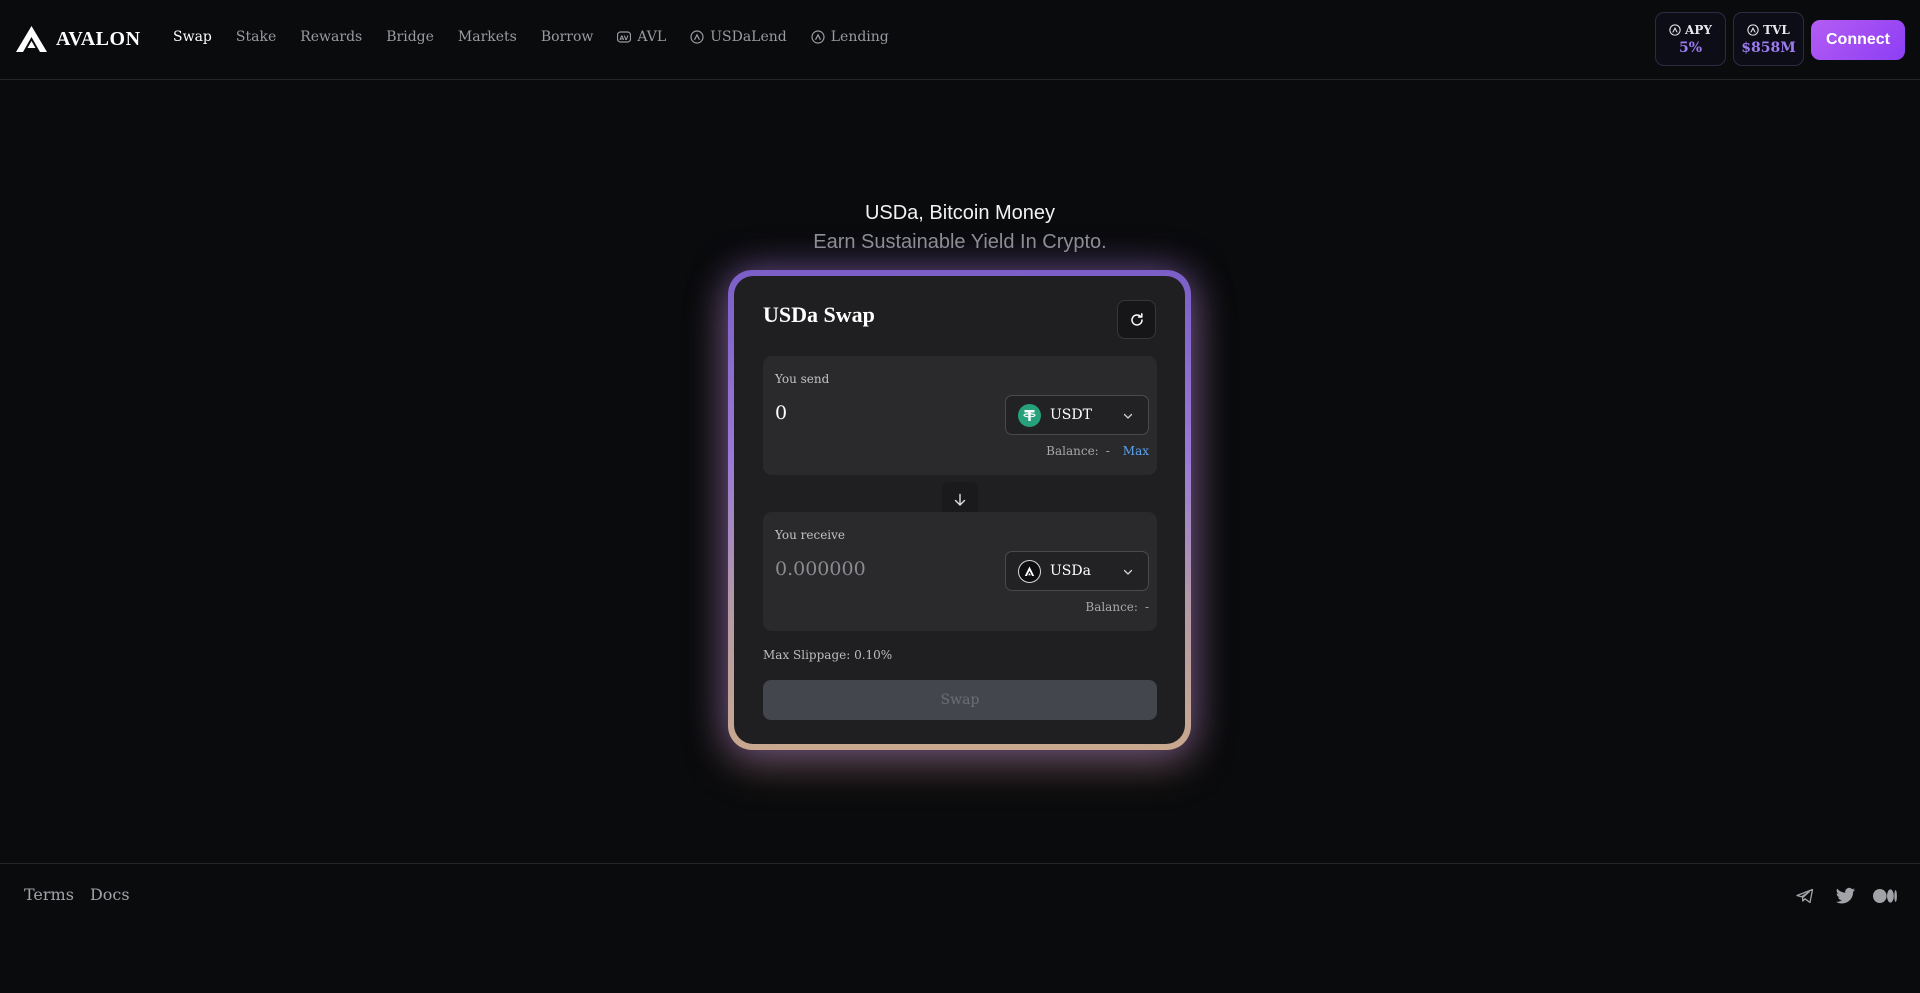 The width and height of the screenshot is (1920, 993). I want to click on nav-label: Stake, so click(256, 37).